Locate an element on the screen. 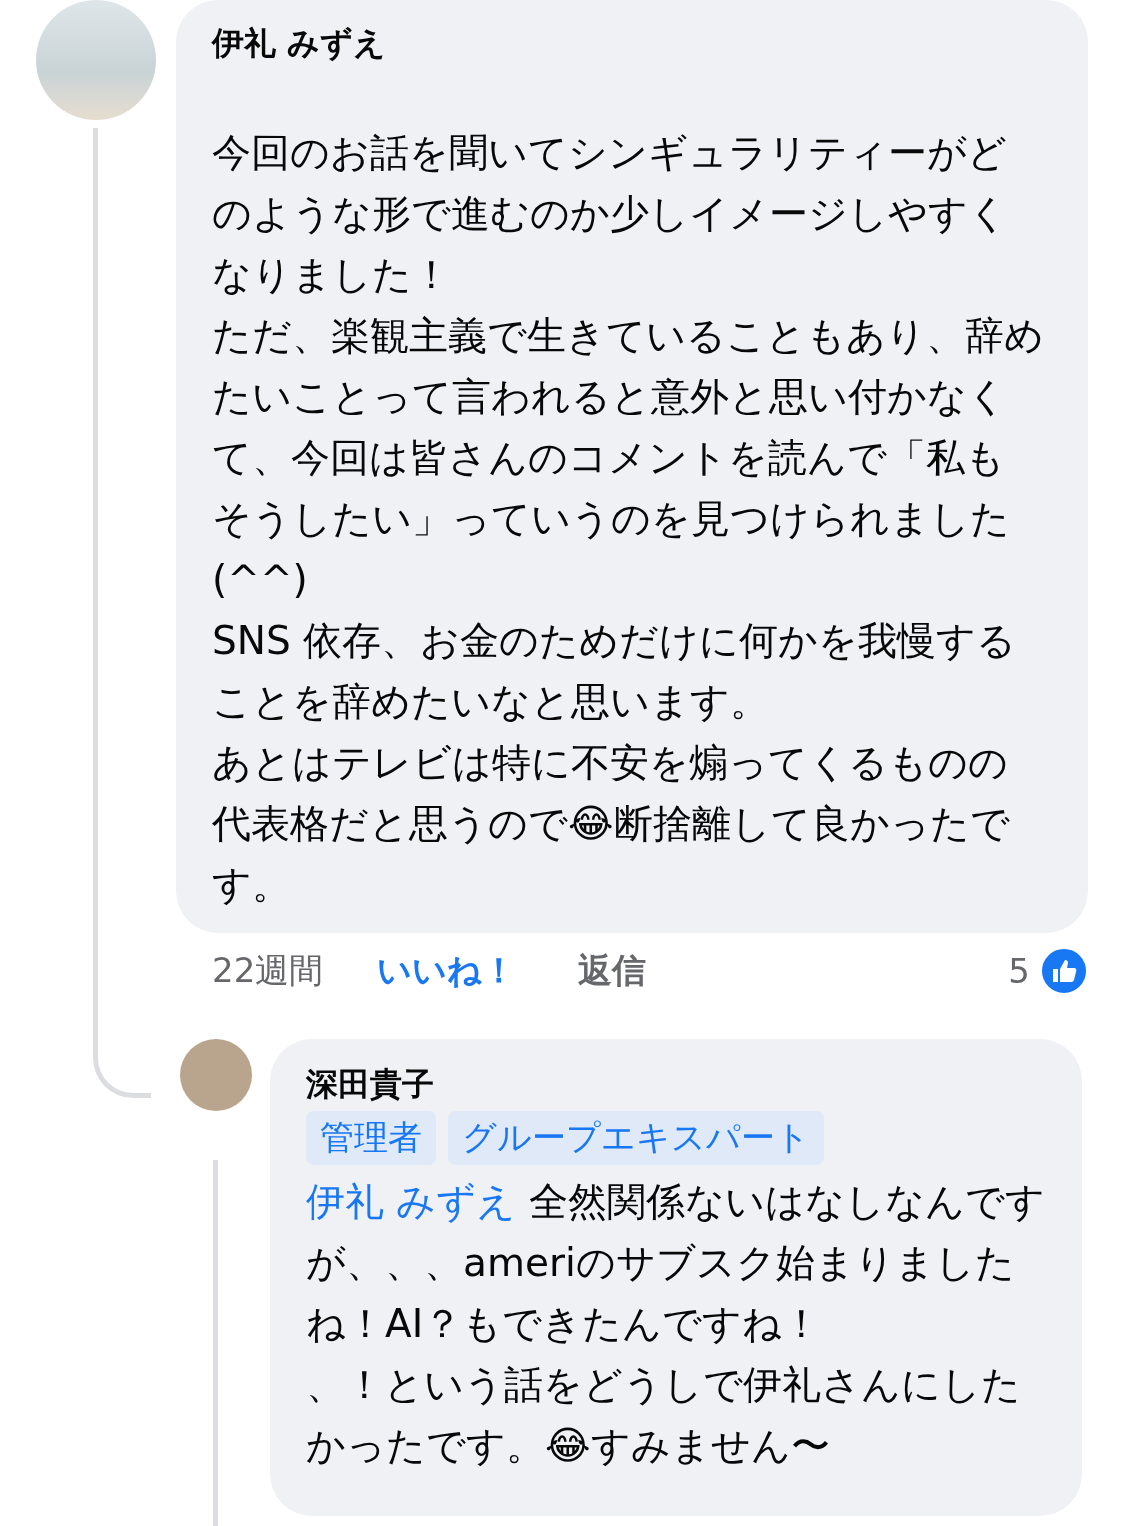 Image resolution: width=1125 pixels, height=1526 pixels. reply-text: 伊礼 みずえ 全然関係ないはなしなんですが、、、ameriのサブスク始まりましたね！AI？もできたんですね！ 、！という話をどうしで伊礼さんにしたかったです。😂すみません〜 is located at coordinates (676, 1324).